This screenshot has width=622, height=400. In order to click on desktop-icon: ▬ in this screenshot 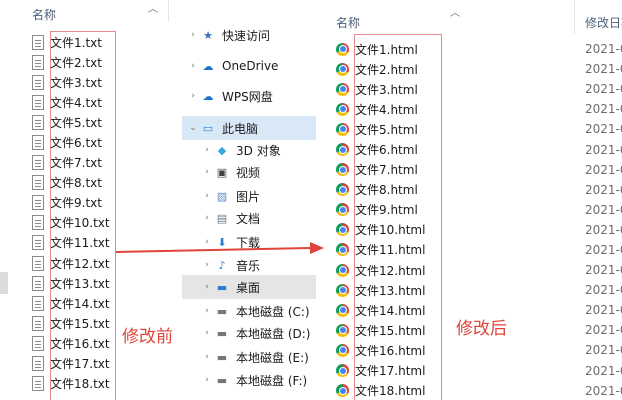, I will do `click(222, 287)`.